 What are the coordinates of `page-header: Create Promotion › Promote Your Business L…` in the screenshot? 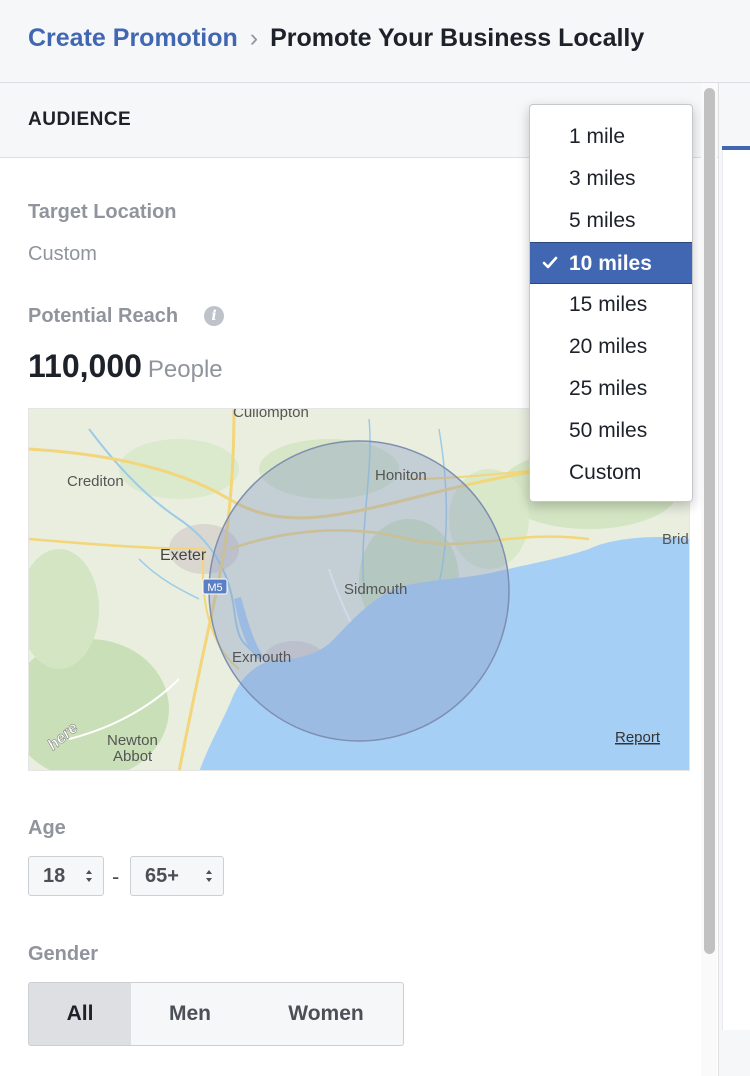 It's located at (375, 41).